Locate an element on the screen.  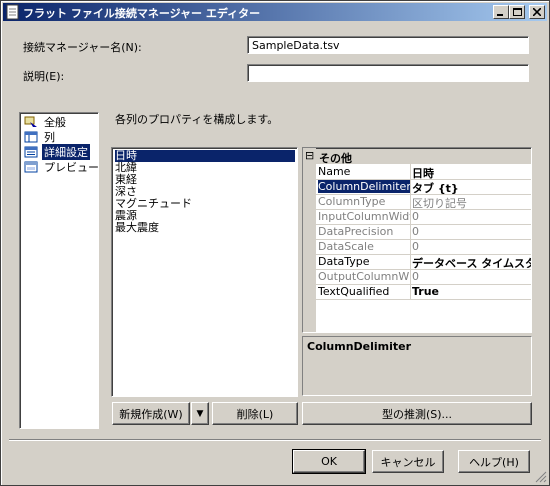
close-icon is located at coordinates (537, 12).